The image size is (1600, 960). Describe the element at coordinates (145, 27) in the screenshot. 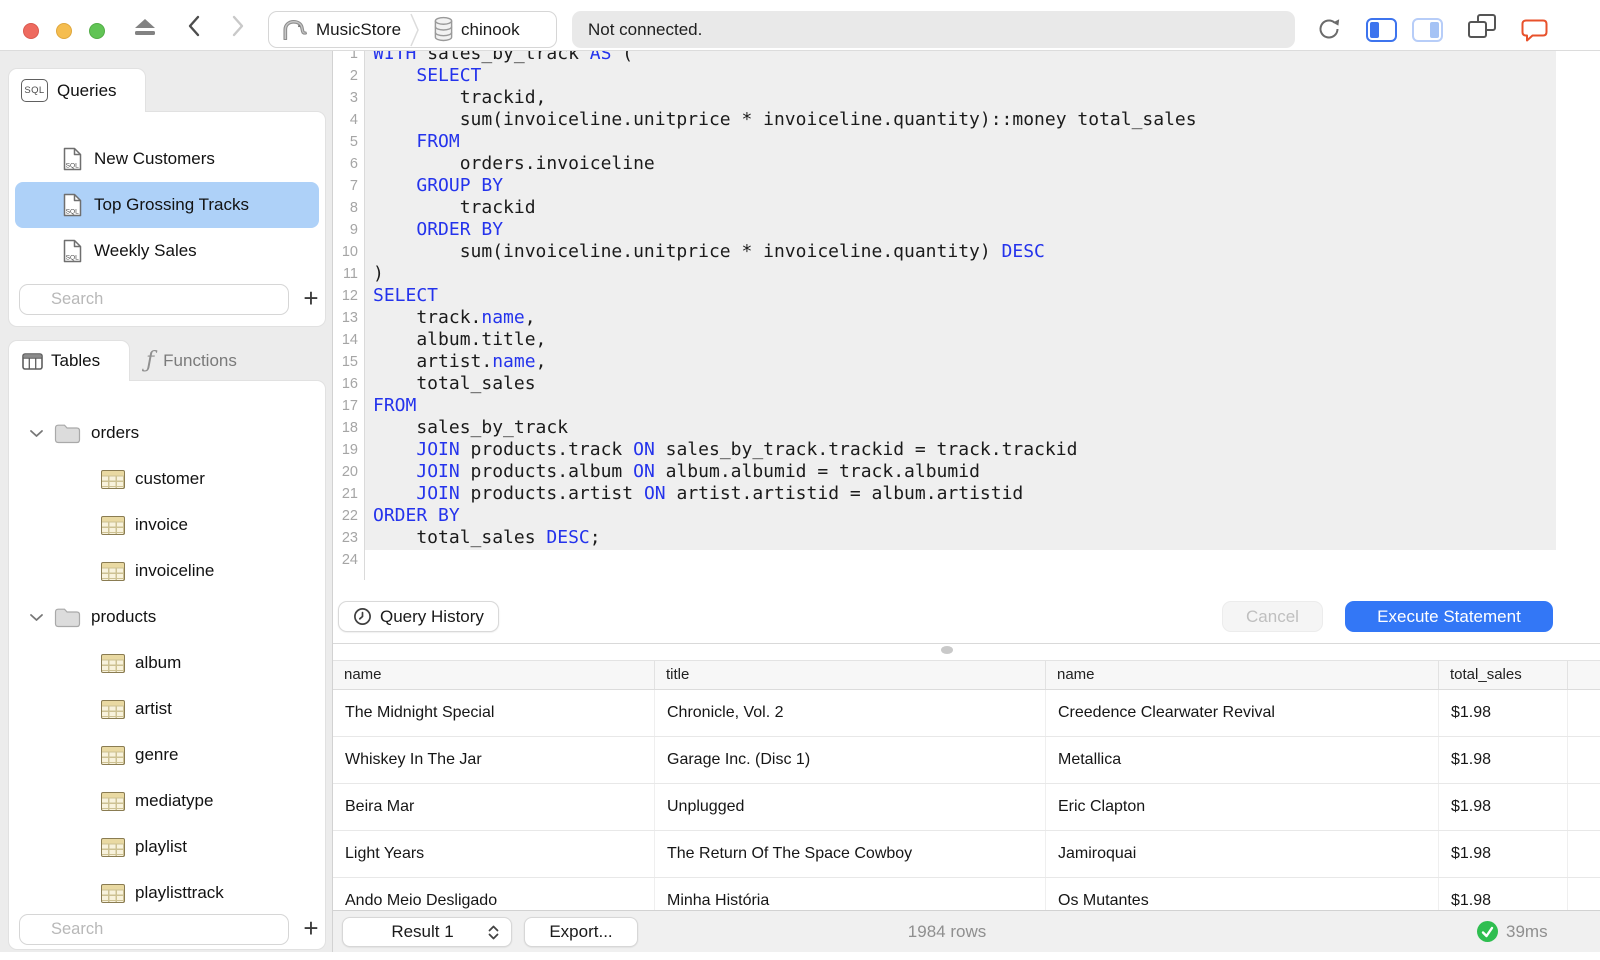

I see `eject-icon` at that location.